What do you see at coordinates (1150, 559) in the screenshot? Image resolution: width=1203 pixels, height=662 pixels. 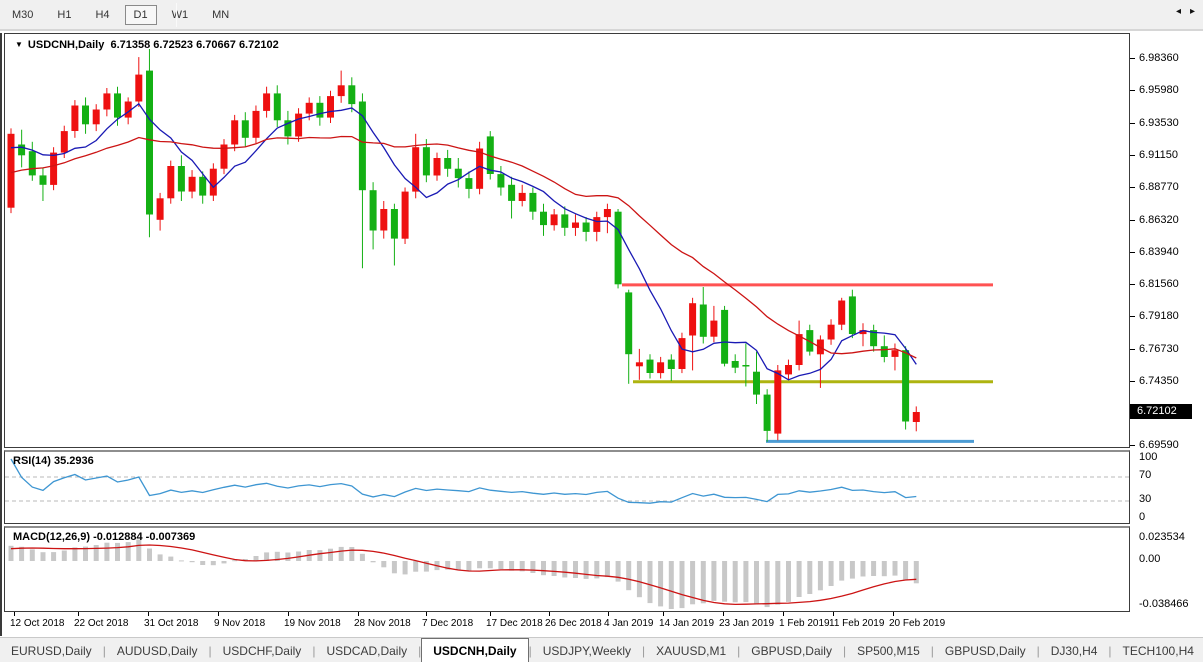 I see `macd-axis-label: 0.00` at bounding box center [1150, 559].